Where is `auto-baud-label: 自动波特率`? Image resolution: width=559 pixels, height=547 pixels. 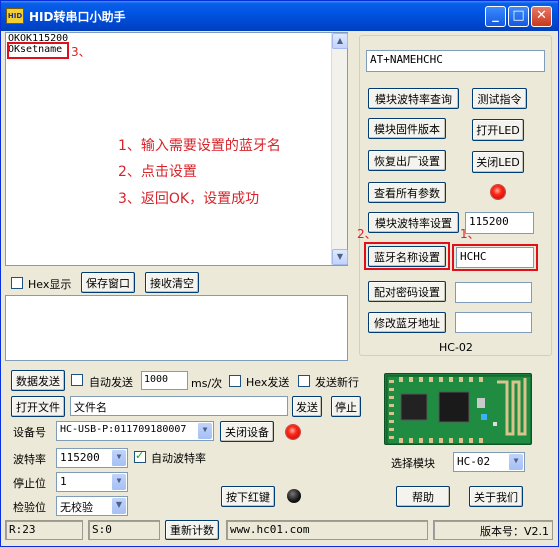 auto-baud-label: 自动波特率 is located at coordinates (178, 458).